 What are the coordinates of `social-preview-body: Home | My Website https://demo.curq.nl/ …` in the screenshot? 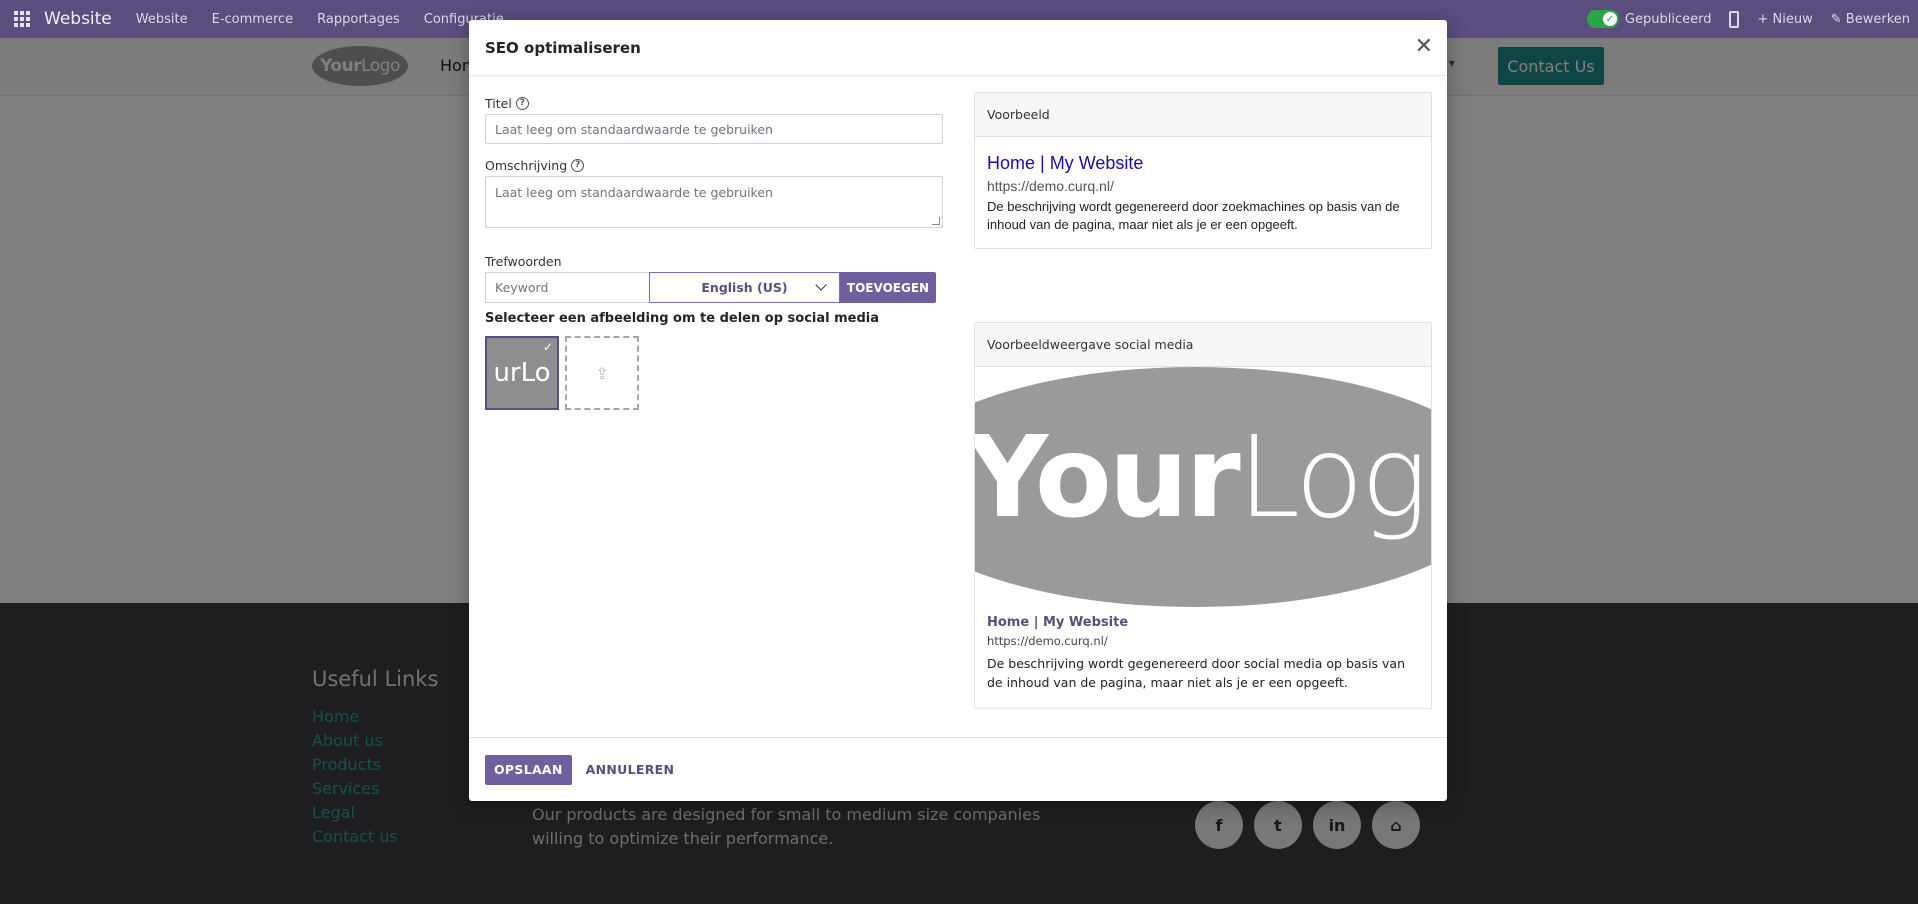 It's located at (1203, 657).